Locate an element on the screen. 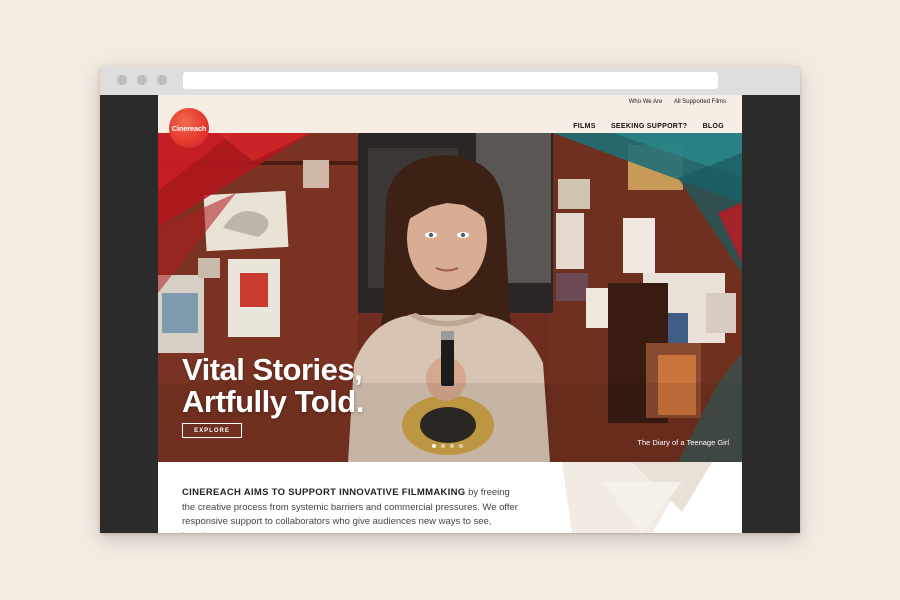 The width and height of the screenshot is (900, 600). address-bar is located at coordinates (450, 80).